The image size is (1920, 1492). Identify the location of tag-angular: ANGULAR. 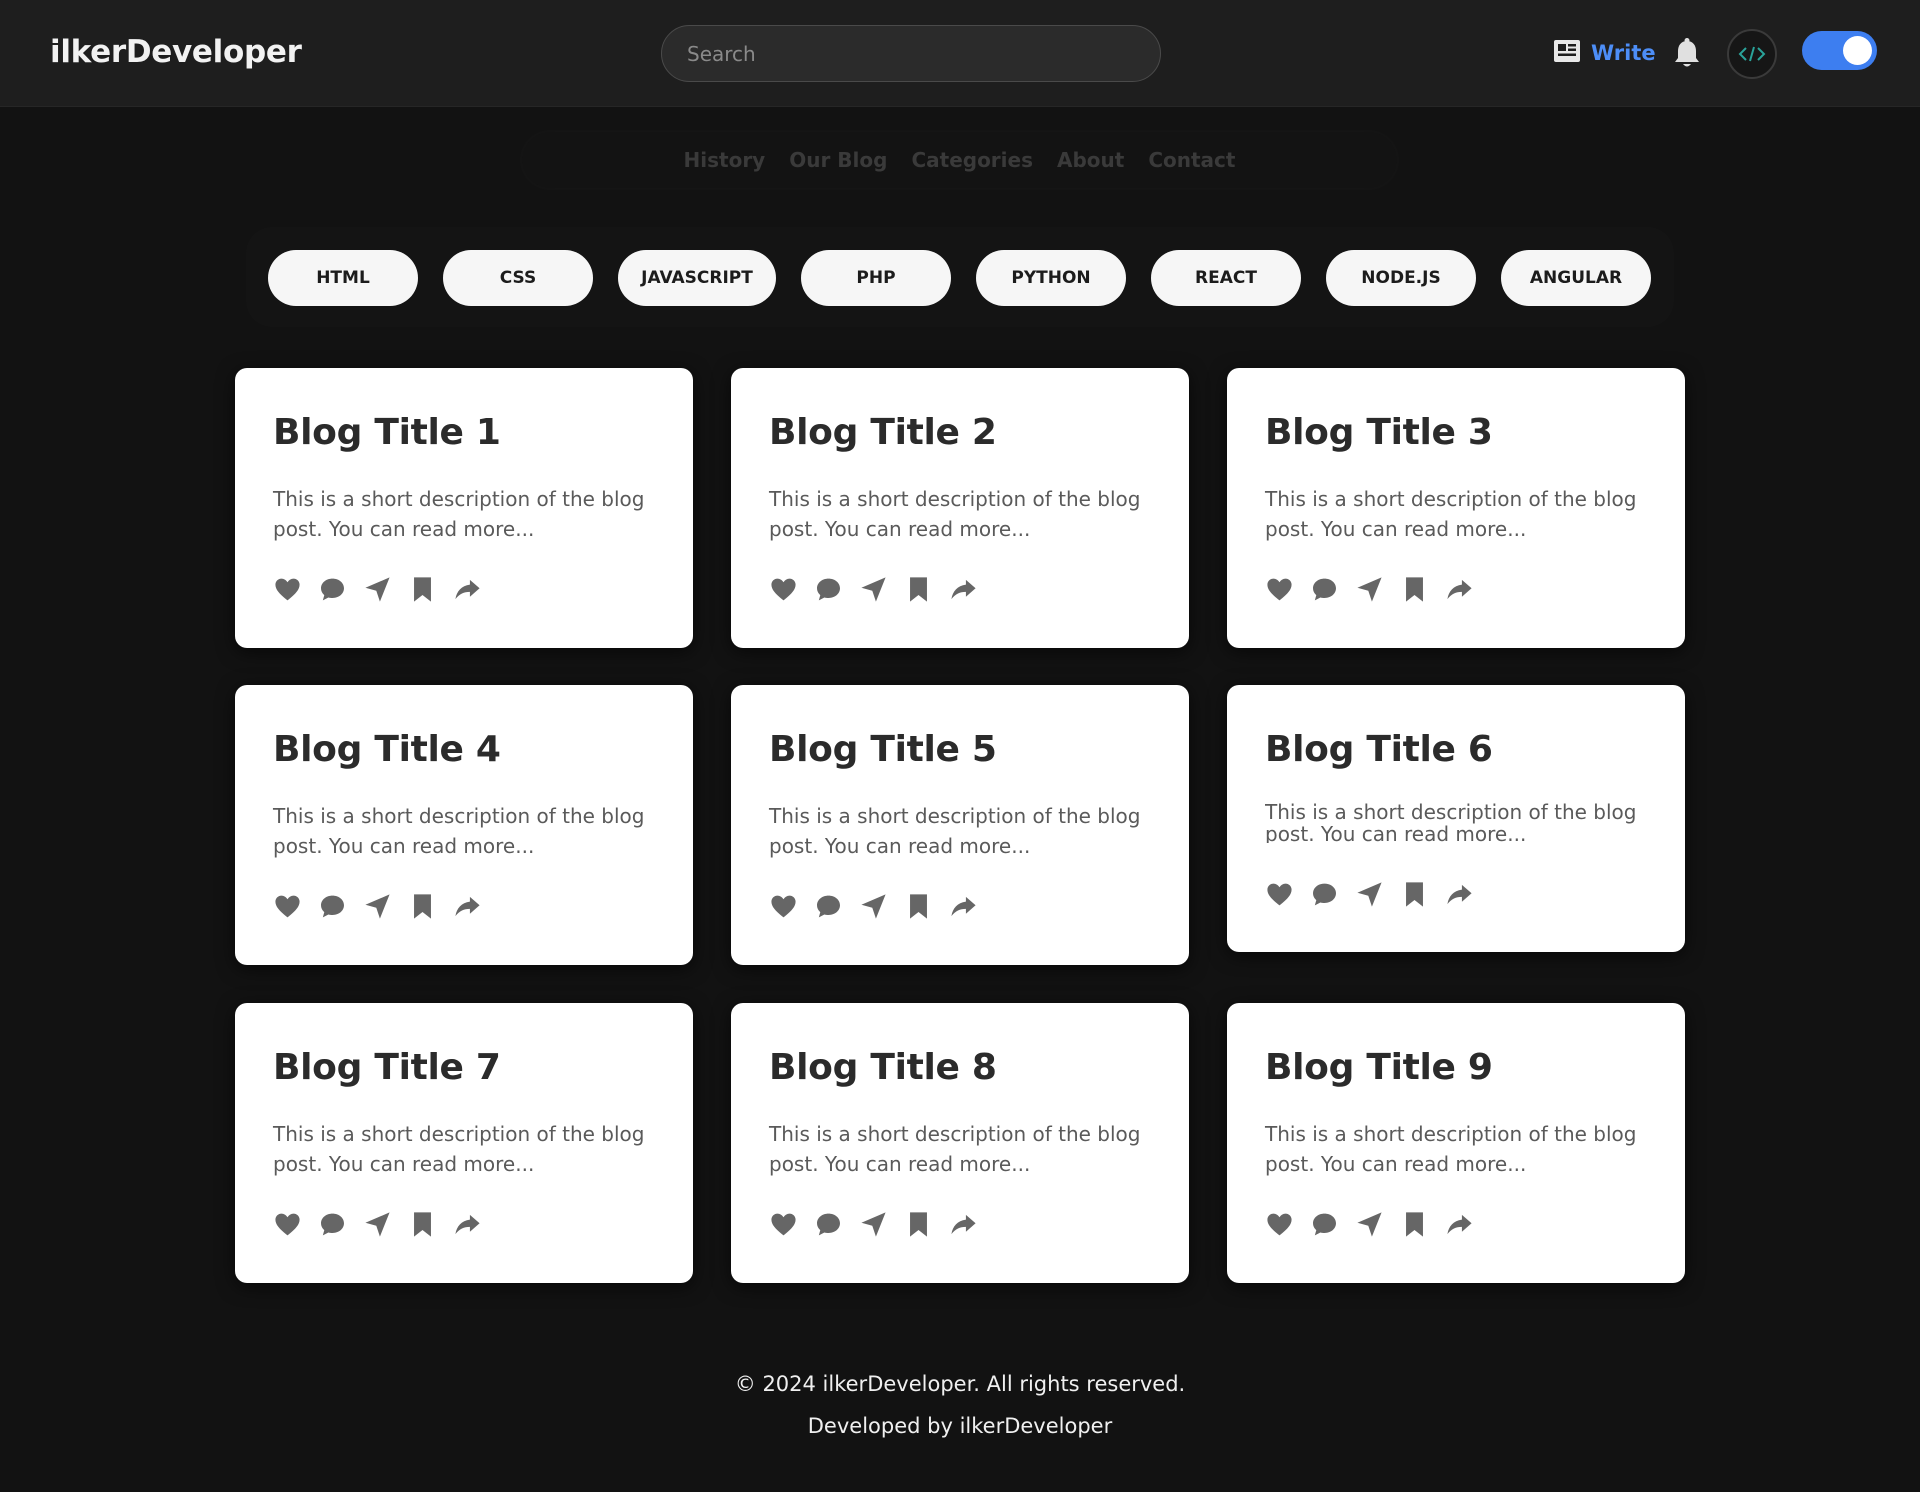
(1576, 278).